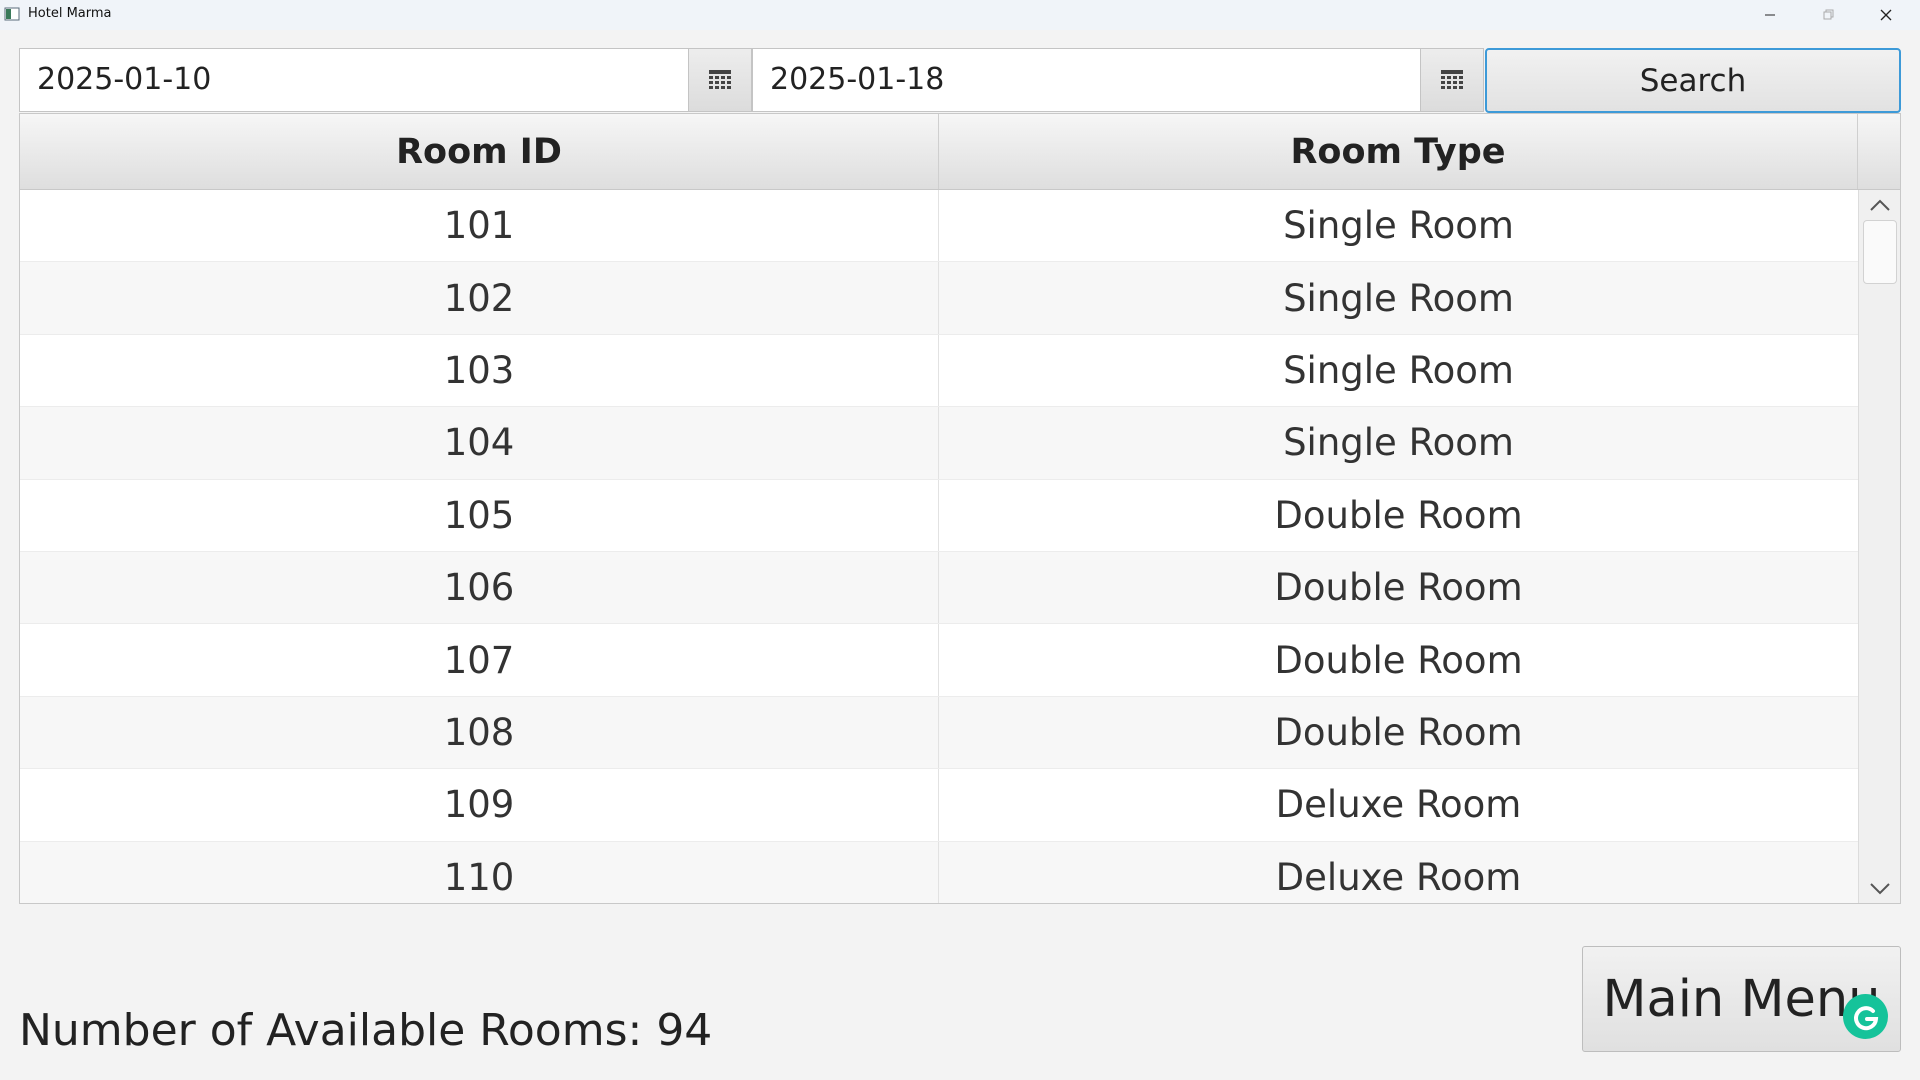  I want to click on window-title: Hotel Marma, so click(70, 13).